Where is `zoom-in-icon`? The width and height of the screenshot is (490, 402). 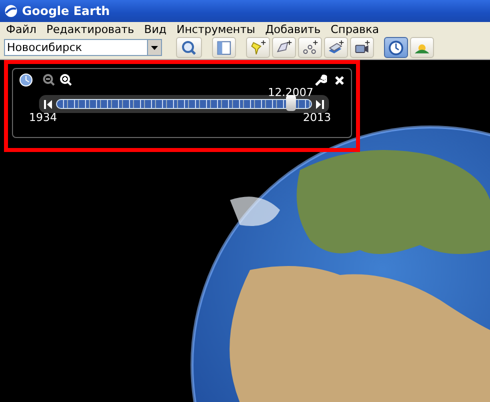 zoom-in-icon is located at coordinates (66, 80).